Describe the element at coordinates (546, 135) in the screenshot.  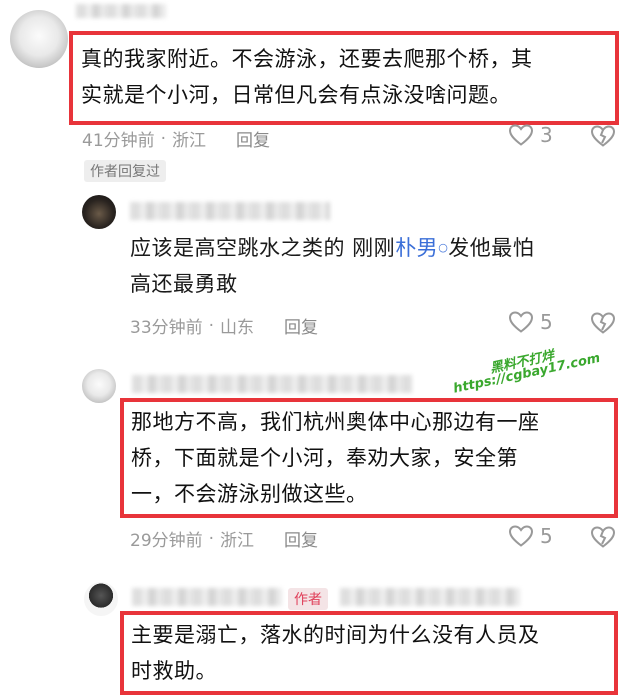
I see `like-count: 3` at that location.